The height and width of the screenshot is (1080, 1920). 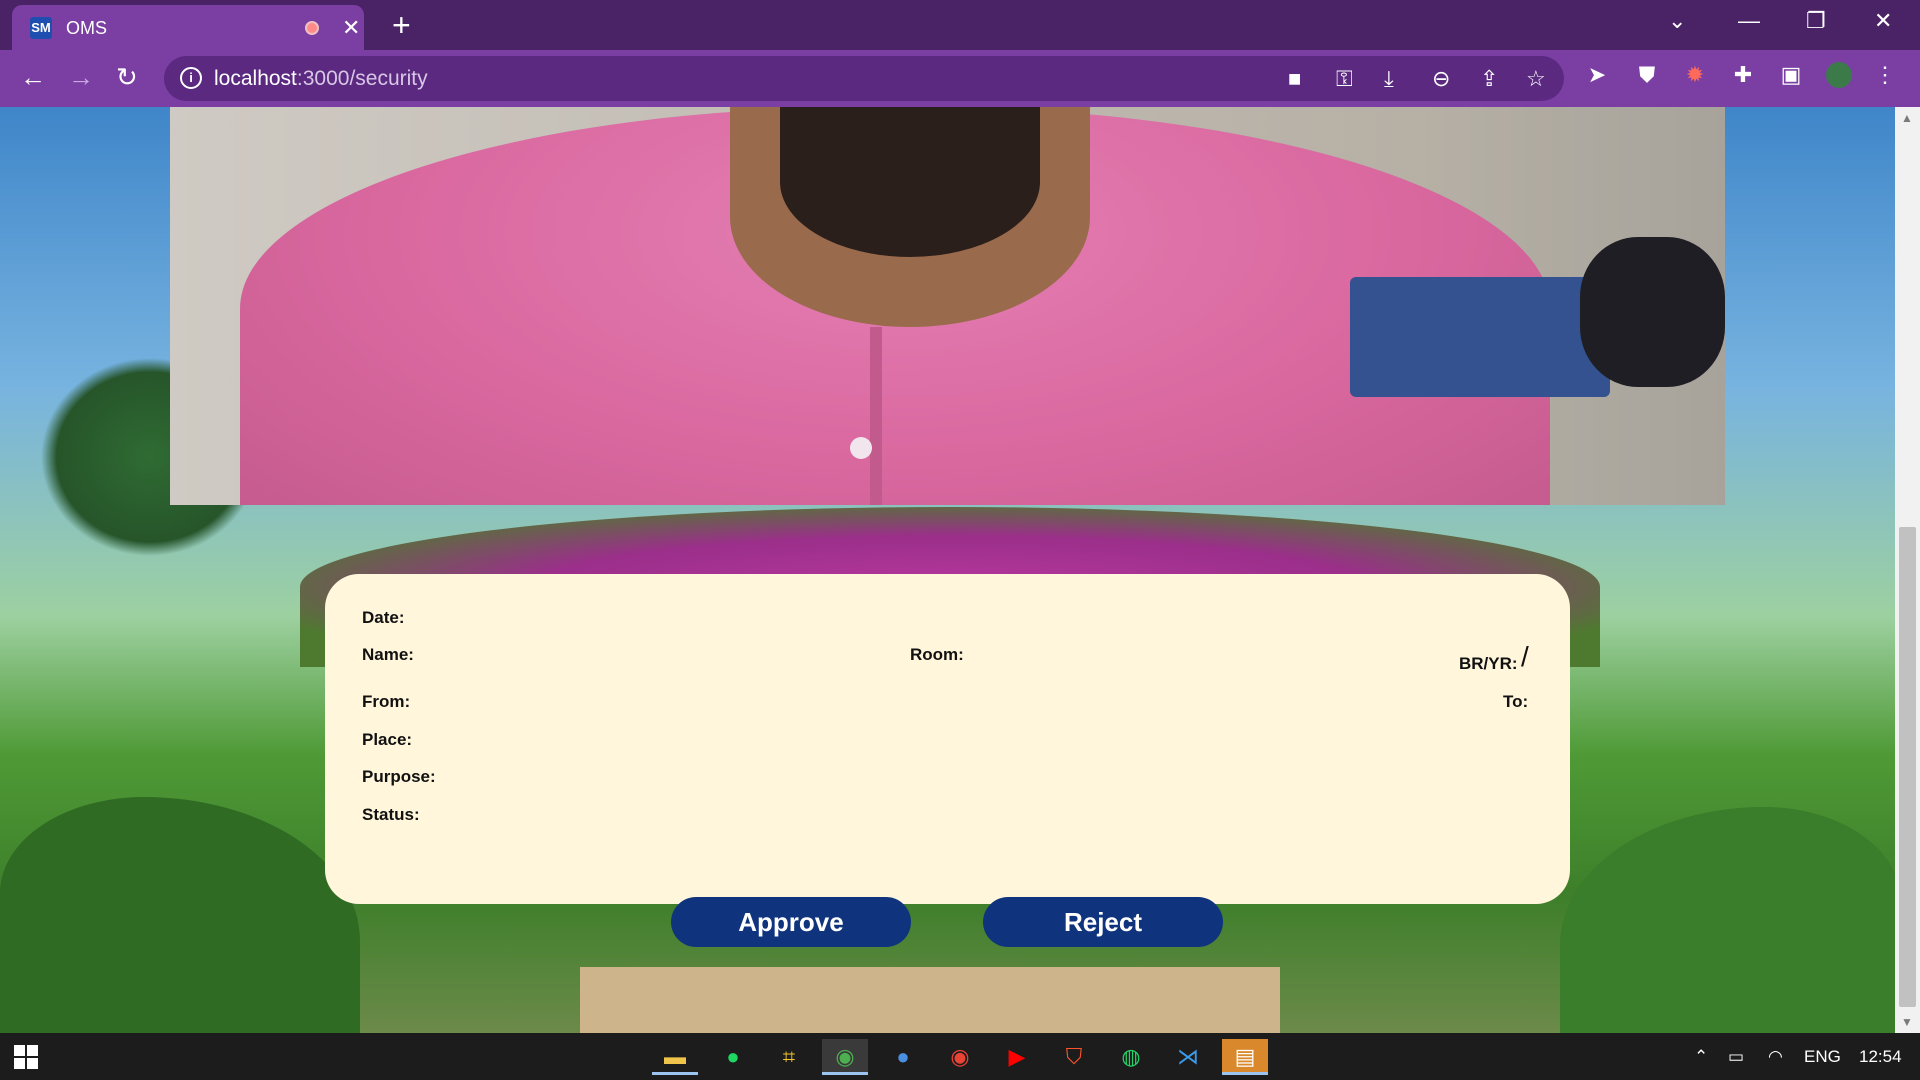 I want to click on battery-icon: ▭, so click(x=1736, y=1057).